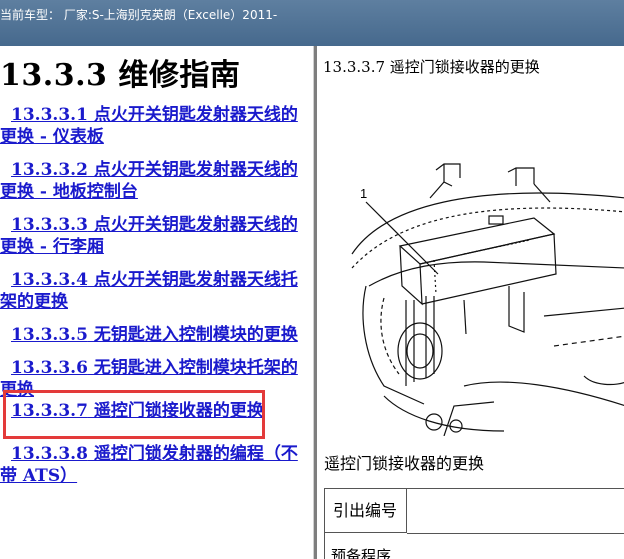 Image resolution: width=624 pixels, height=559 pixels. I want to click on toc-link-13-3-3-5: 13.3.3.5 无钥匙进入控制模块的更换, so click(153, 335).